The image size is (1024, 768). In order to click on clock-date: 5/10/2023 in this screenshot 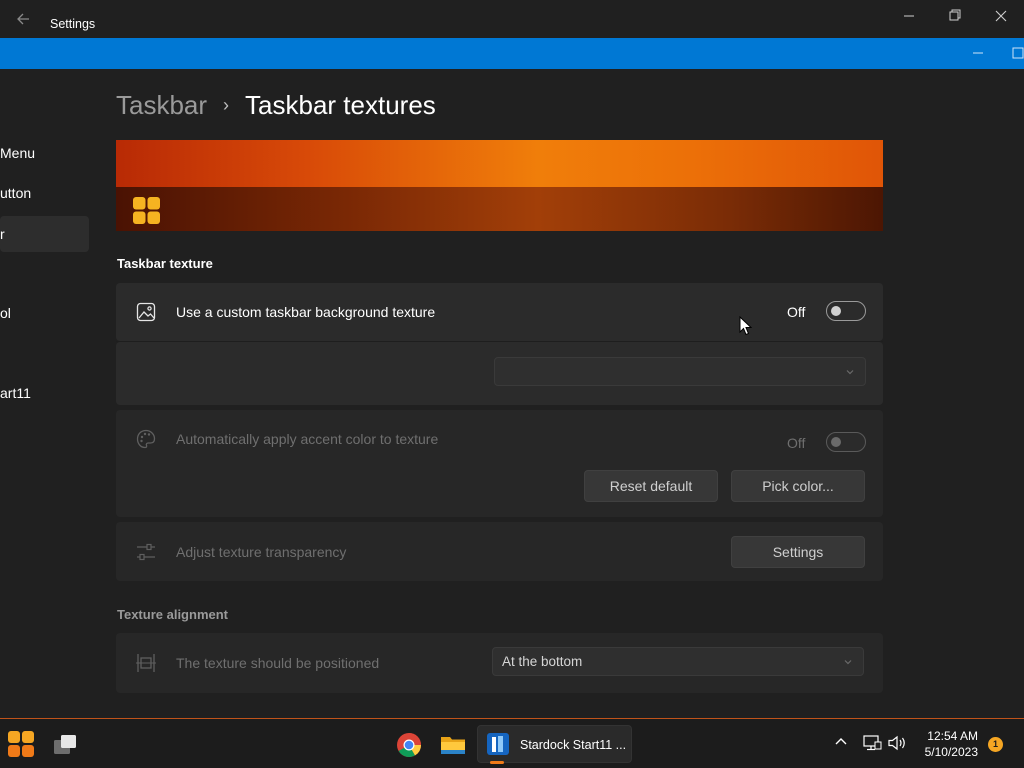, I will do `click(947, 752)`.